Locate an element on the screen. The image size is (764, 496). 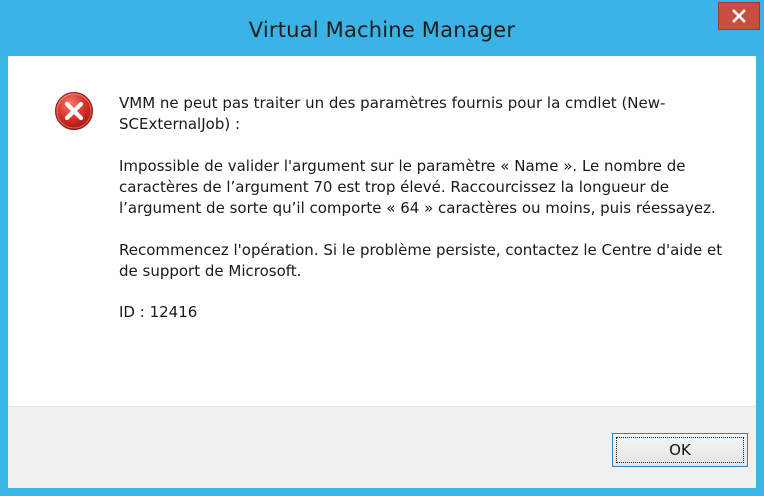
close-button is located at coordinates (739, 16).